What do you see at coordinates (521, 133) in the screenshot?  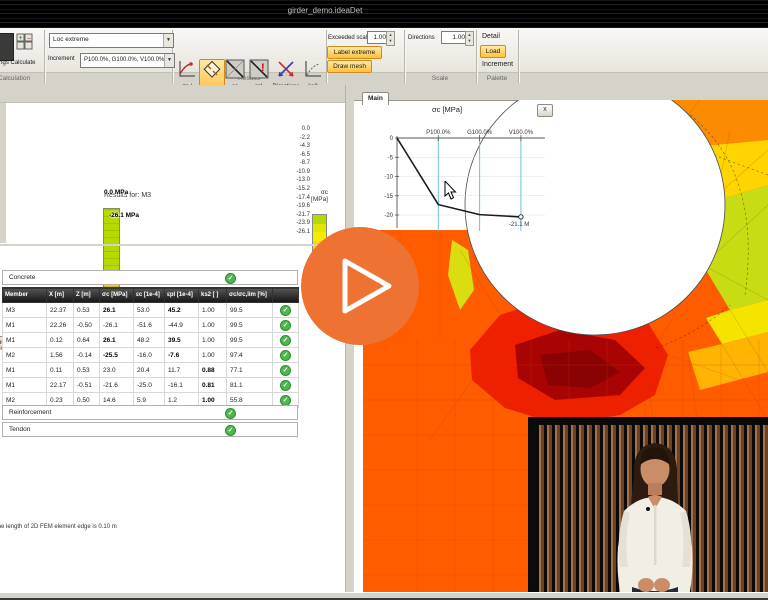 I see `chart-xtick-label: V100.0%` at bounding box center [521, 133].